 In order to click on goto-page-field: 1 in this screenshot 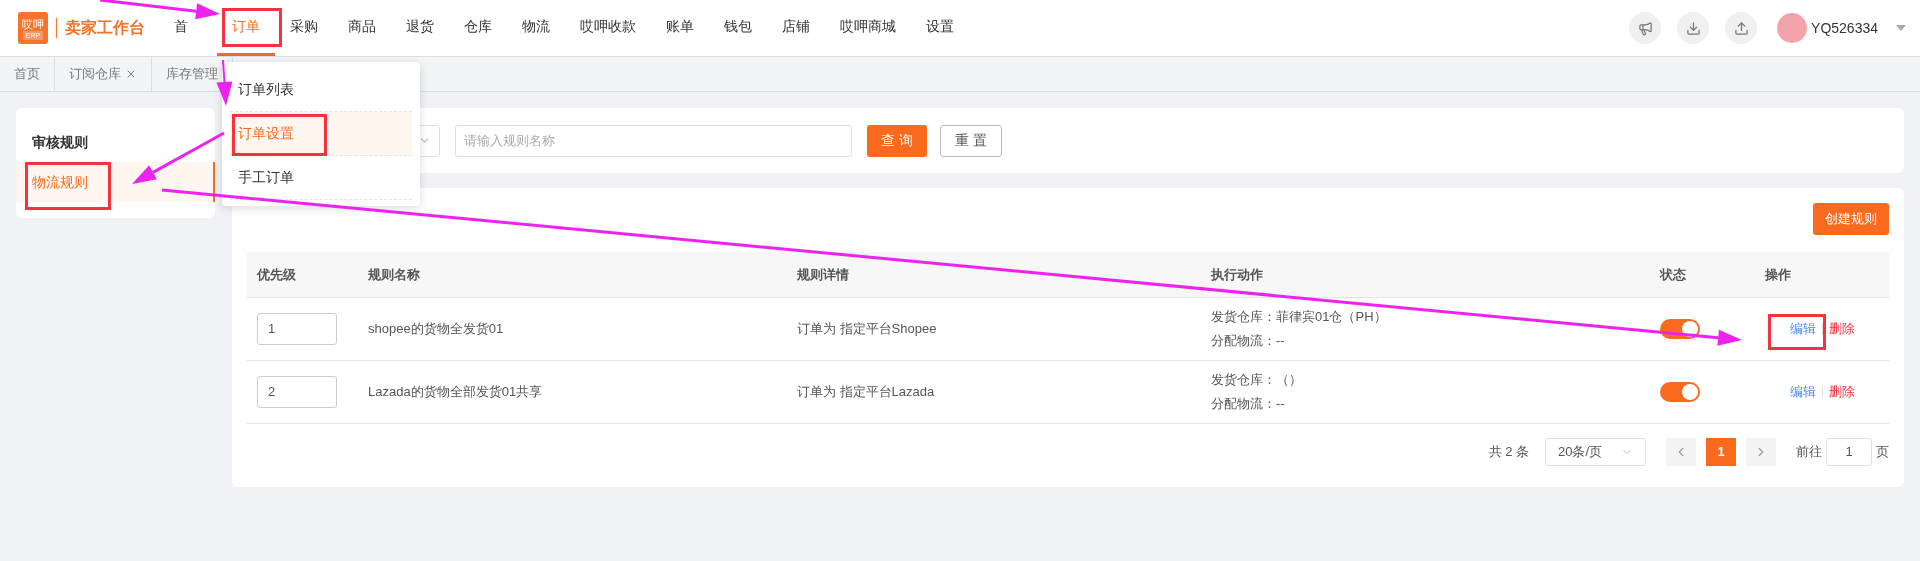, I will do `click(1849, 451)`.